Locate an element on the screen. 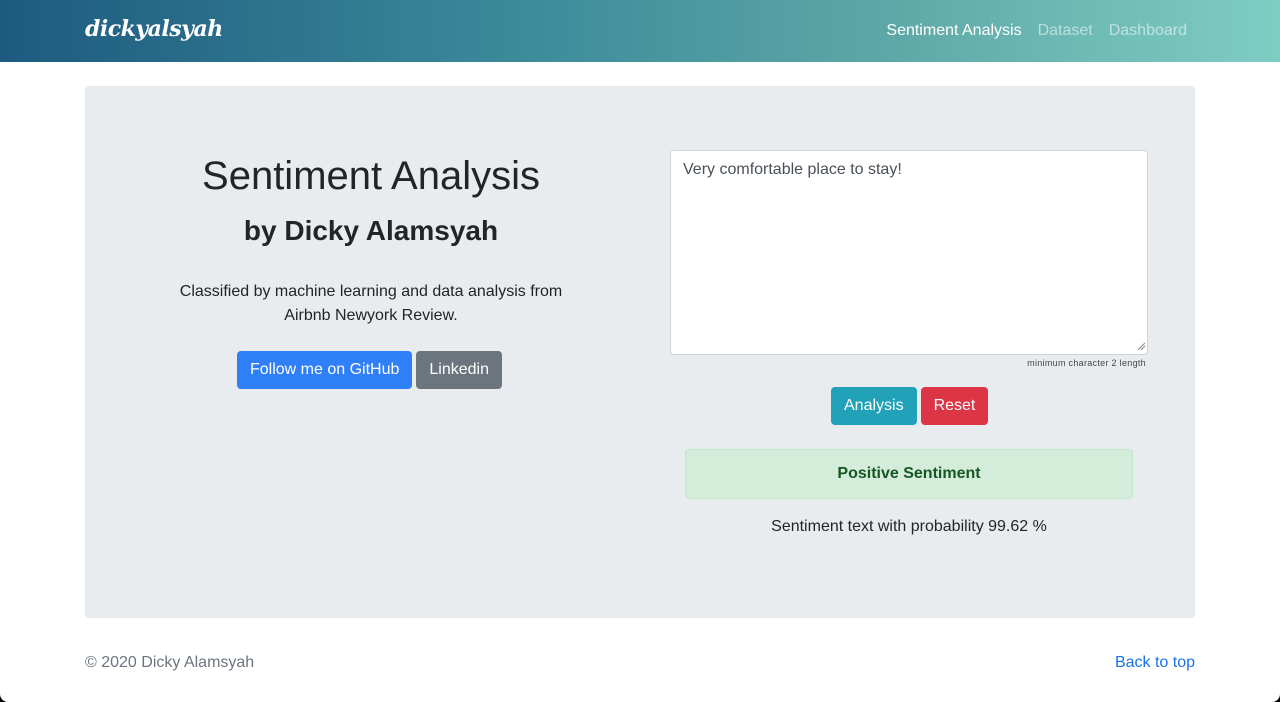  reset-button: Reset is located at coordinates (954, 406).